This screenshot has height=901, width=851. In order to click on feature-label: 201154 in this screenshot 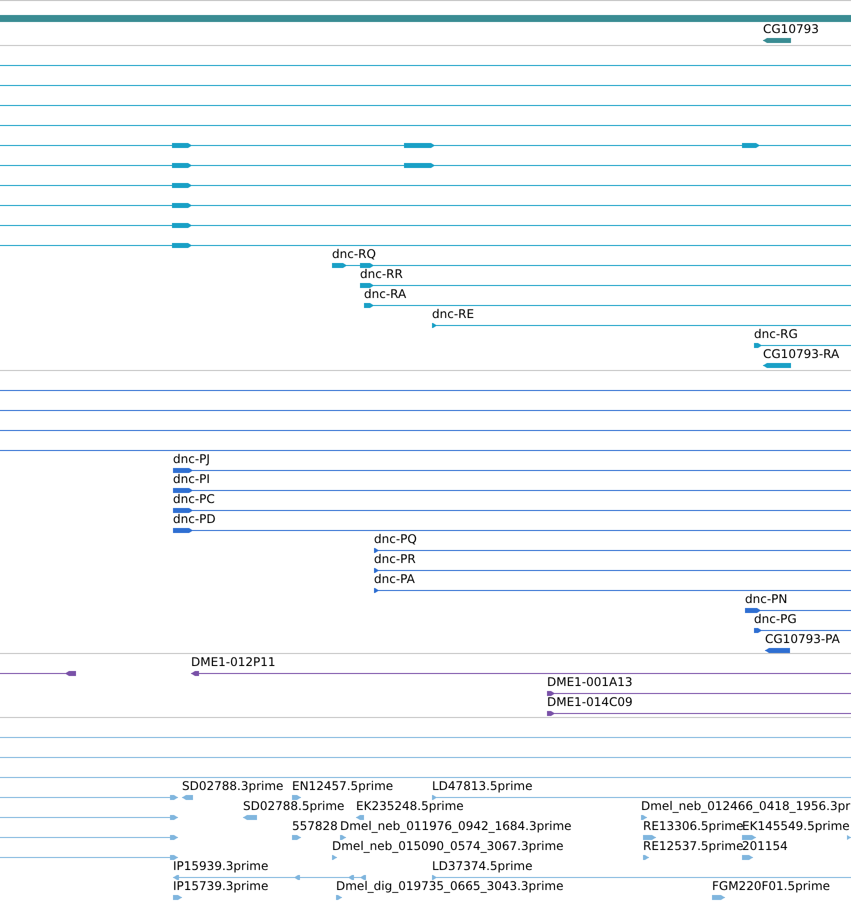, I will do `click(765, 846)`.